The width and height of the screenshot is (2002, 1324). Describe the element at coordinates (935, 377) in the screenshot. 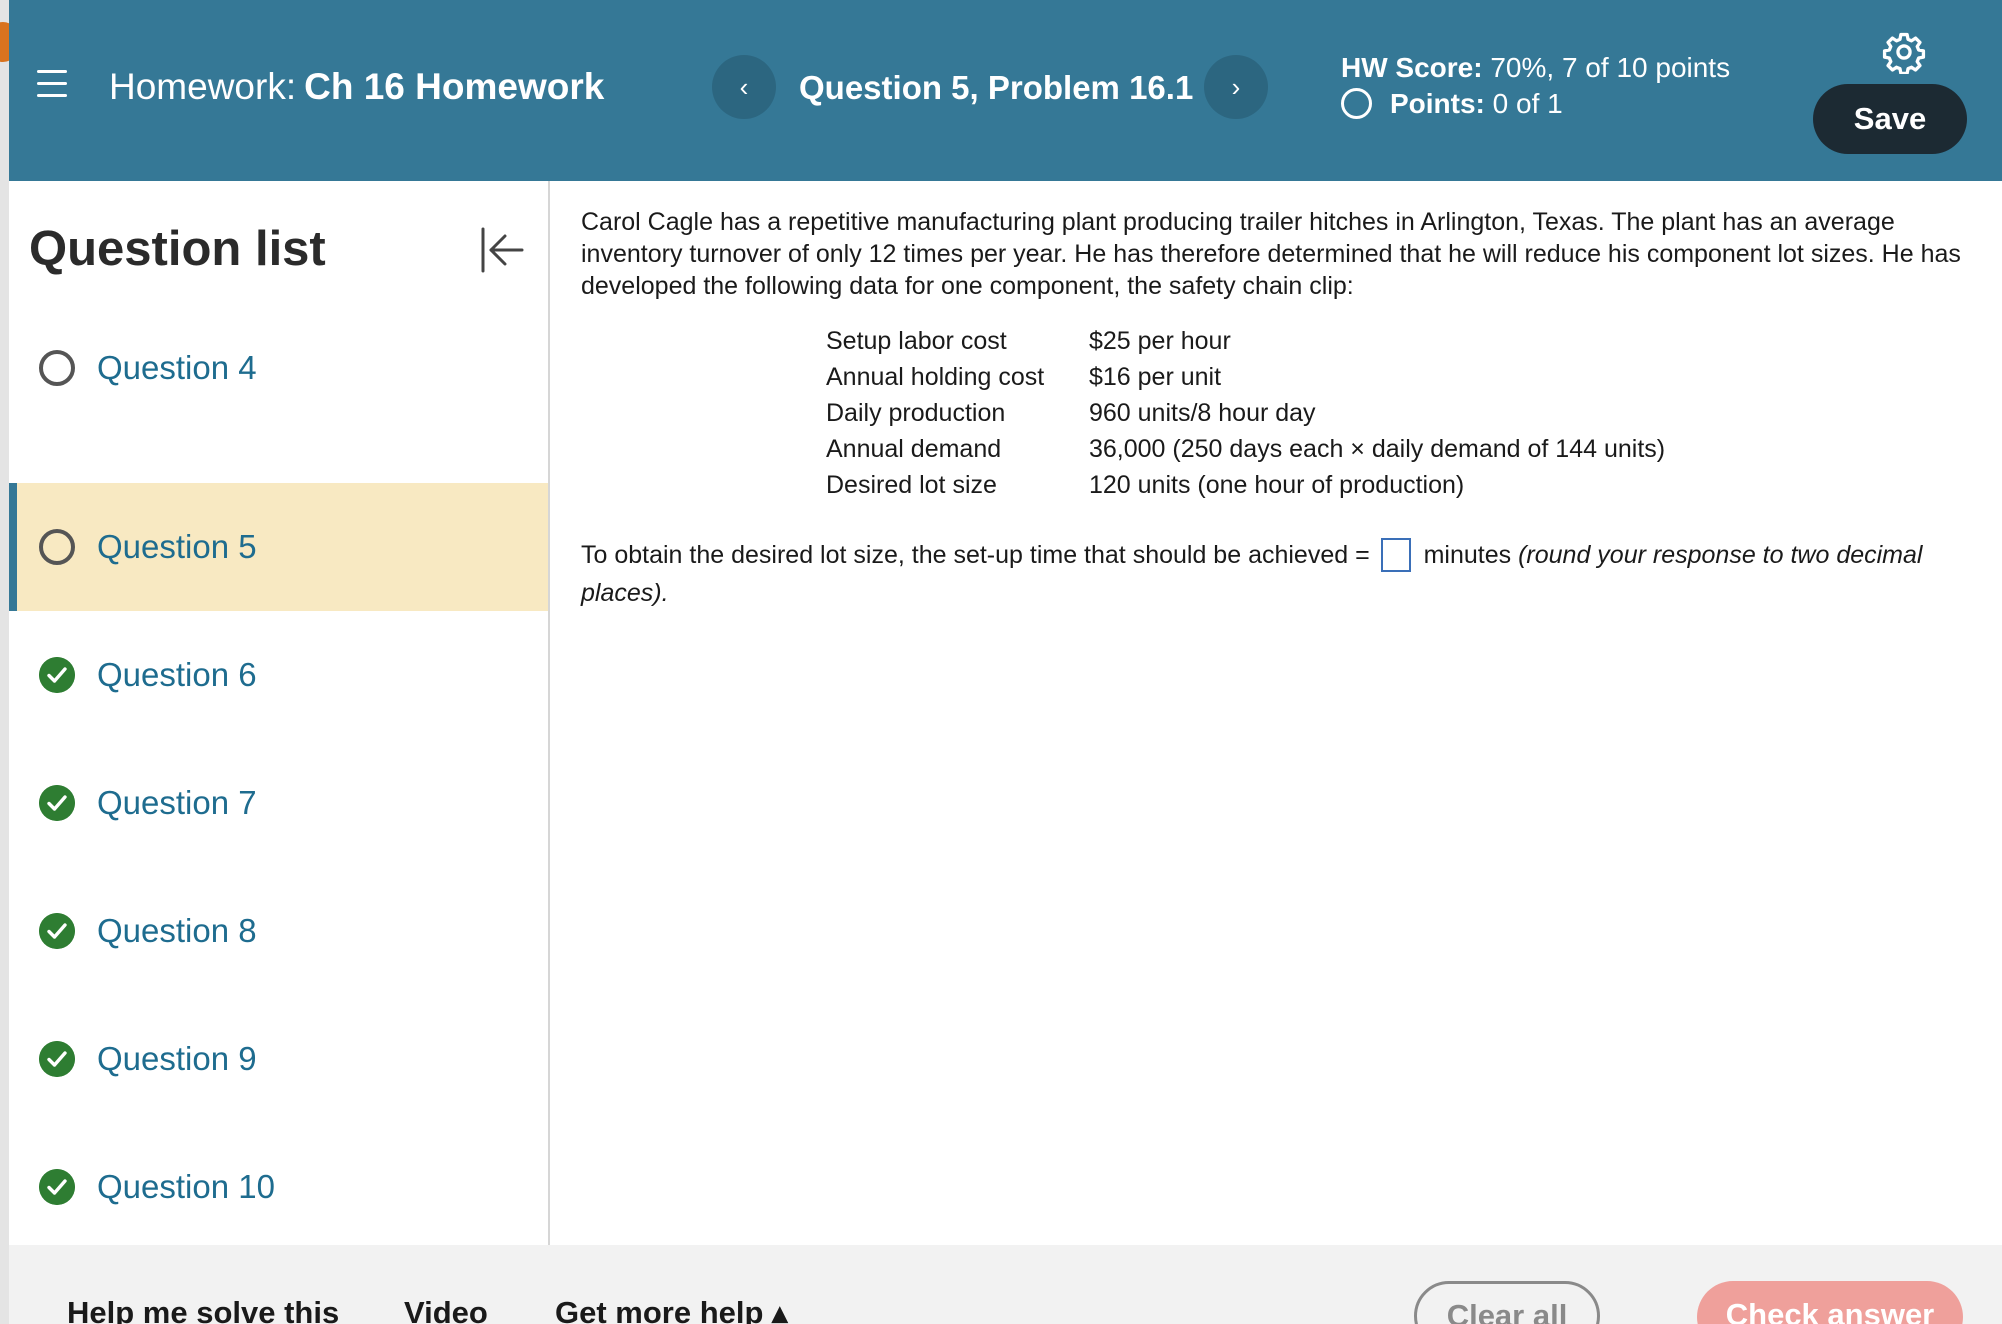

I see `data-label: Annual holding cost` at that location.